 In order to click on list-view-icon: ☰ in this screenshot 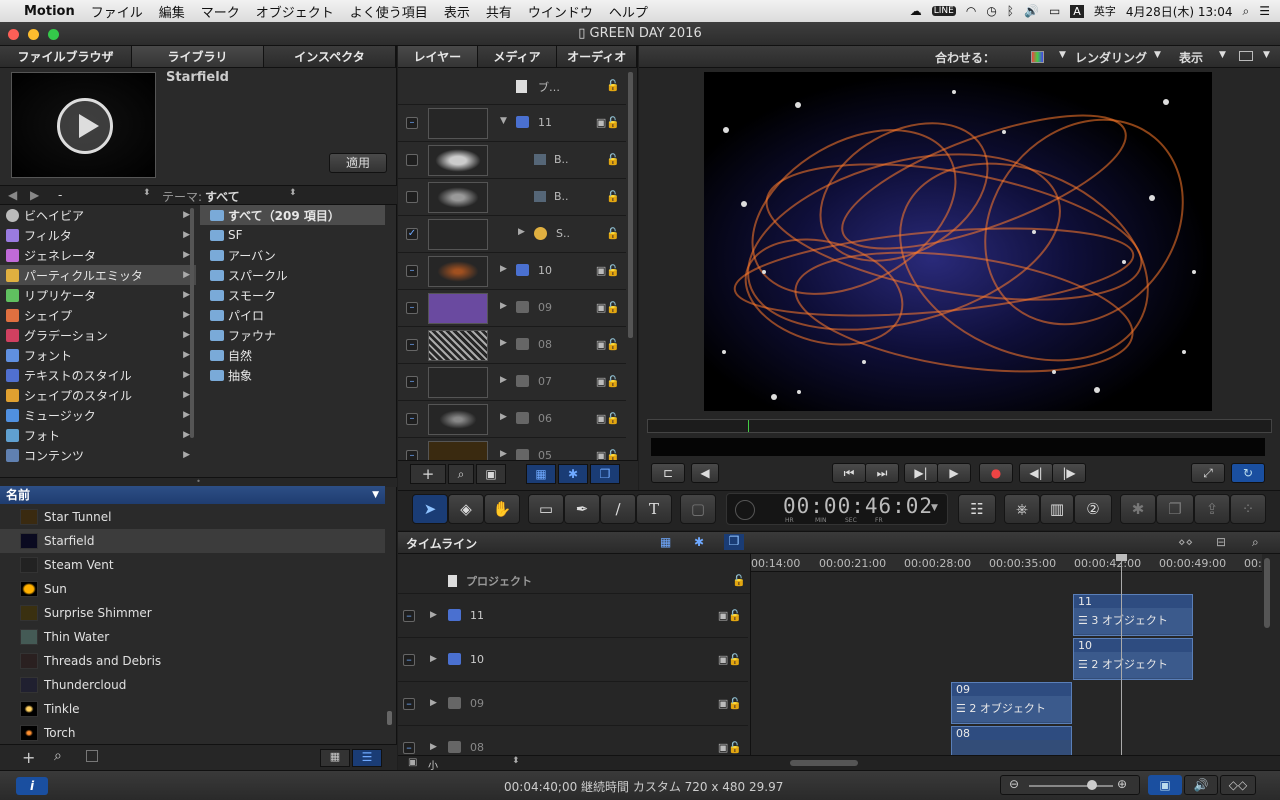, I will do `click(367, 758)`.